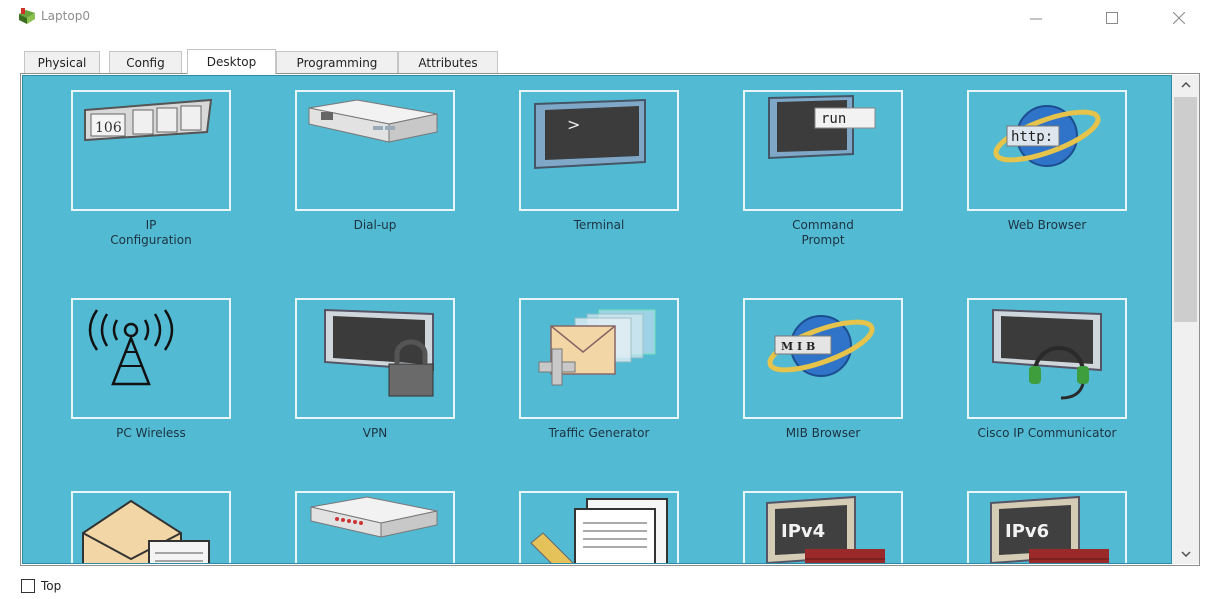 The height and width of the screenshot is (599, 1213). What do you see at coordinates (231, 61) in the screenshot?
I see `tab-desktop: Desktop` at bounding box center [231, 61].